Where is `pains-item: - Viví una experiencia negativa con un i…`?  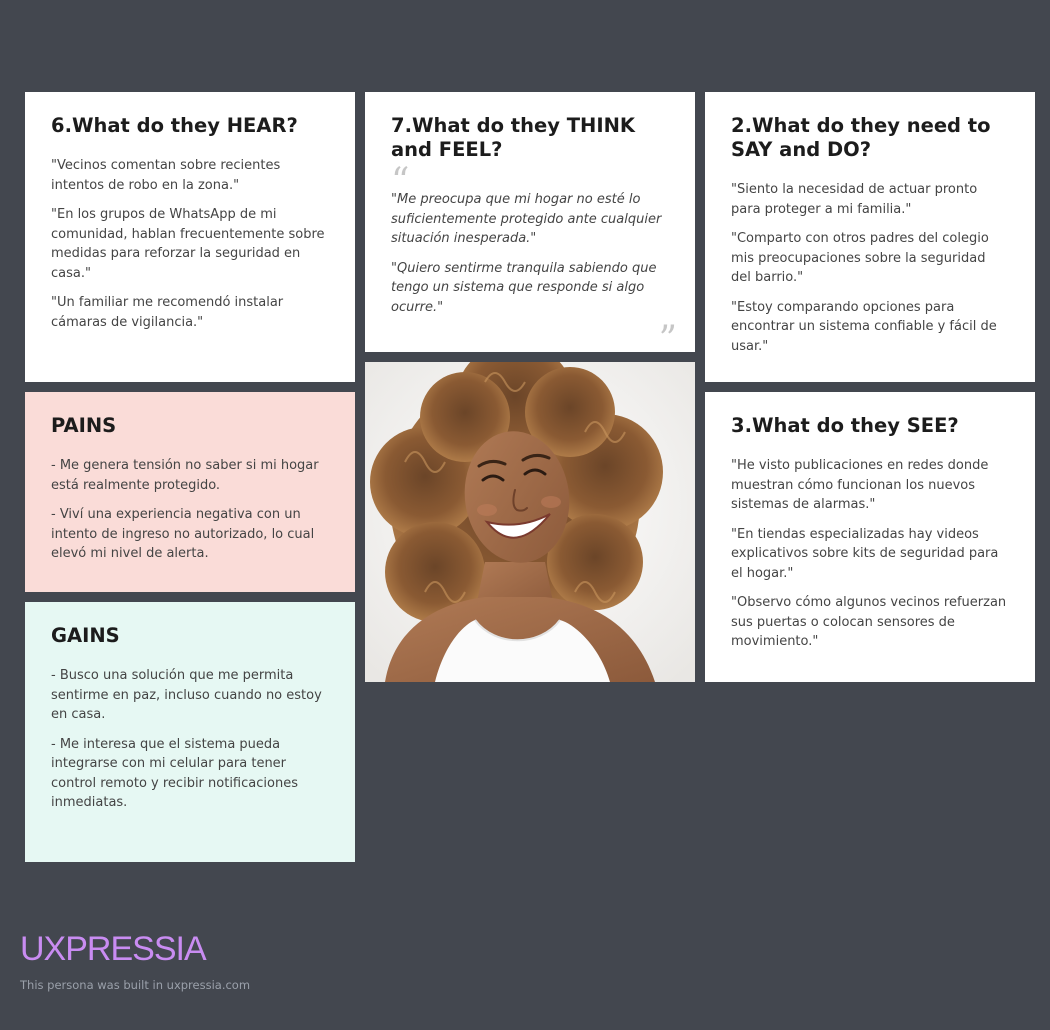
pains-item: - Viví una experiencia negativa con un i… is located at coordinates (183, 534).